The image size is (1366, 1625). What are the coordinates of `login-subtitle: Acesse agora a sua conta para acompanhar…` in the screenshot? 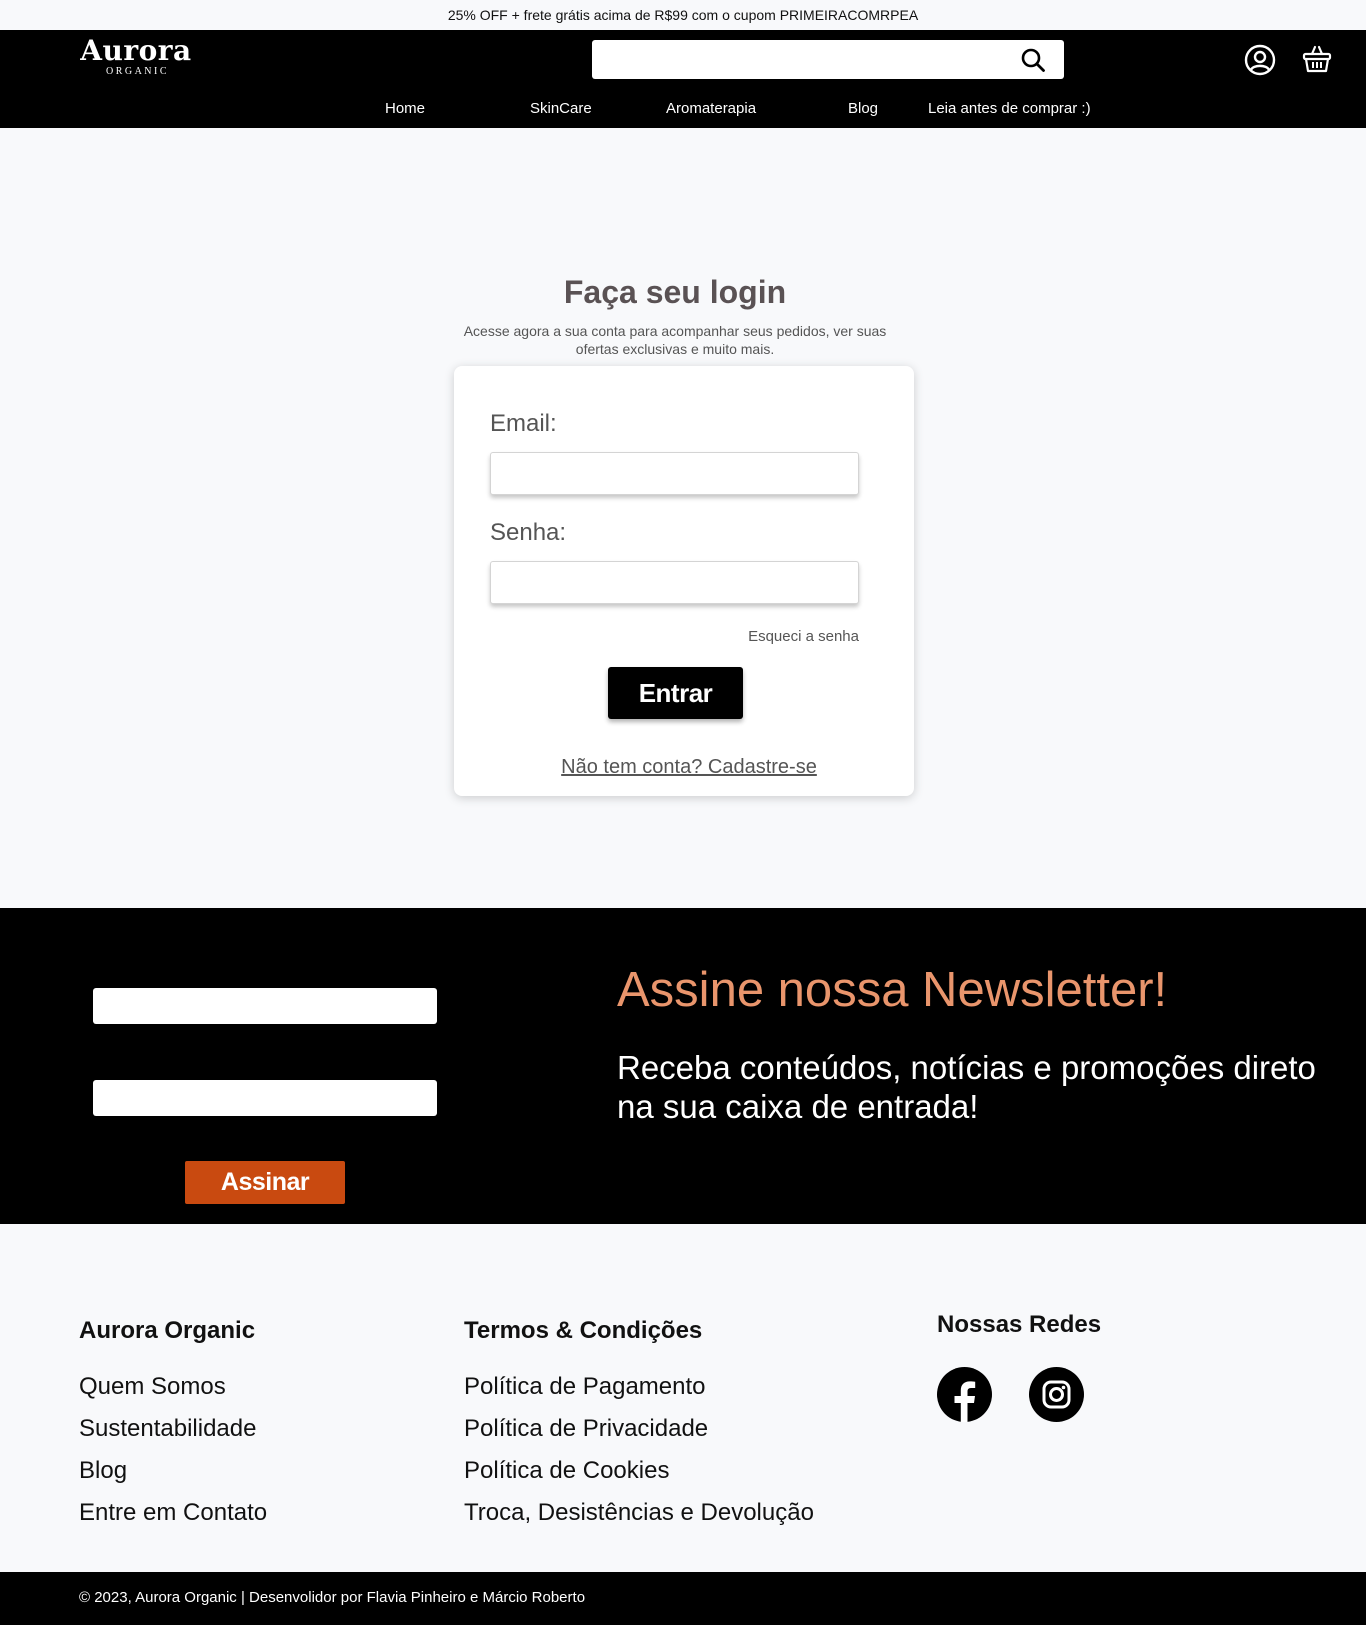 It's located at (675, 340).